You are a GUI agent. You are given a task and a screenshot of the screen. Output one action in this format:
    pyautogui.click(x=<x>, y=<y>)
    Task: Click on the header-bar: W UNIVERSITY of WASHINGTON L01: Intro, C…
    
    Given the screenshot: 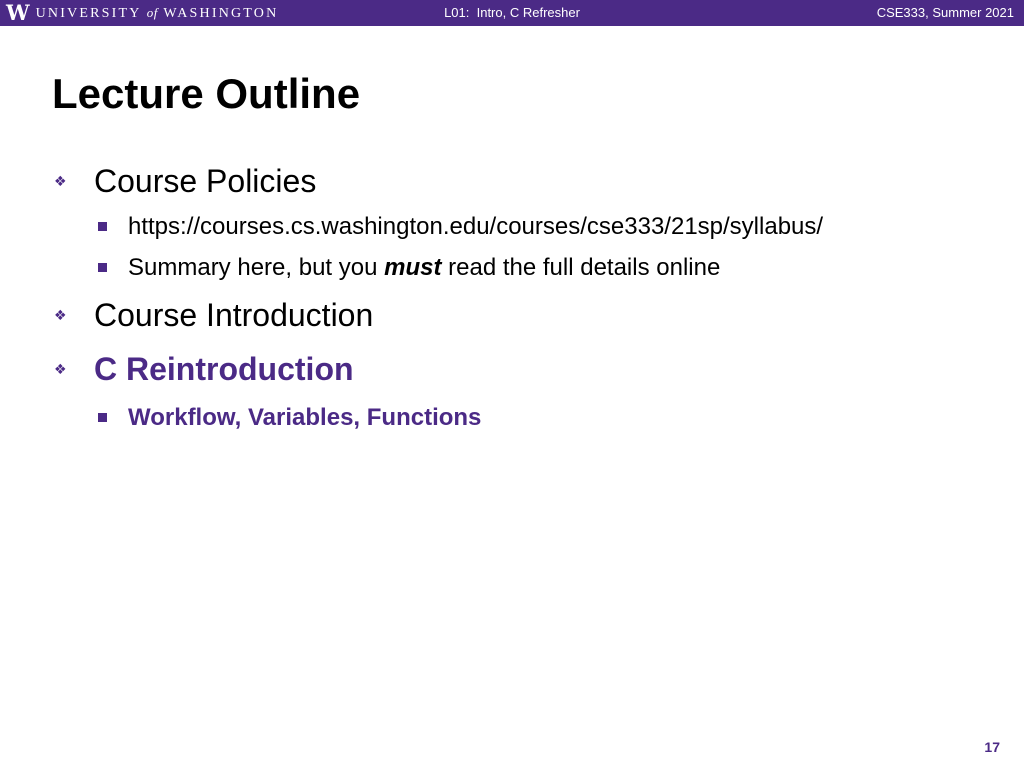 What is the action you would take?
    pyautogui.click(x=512, y=13)
    